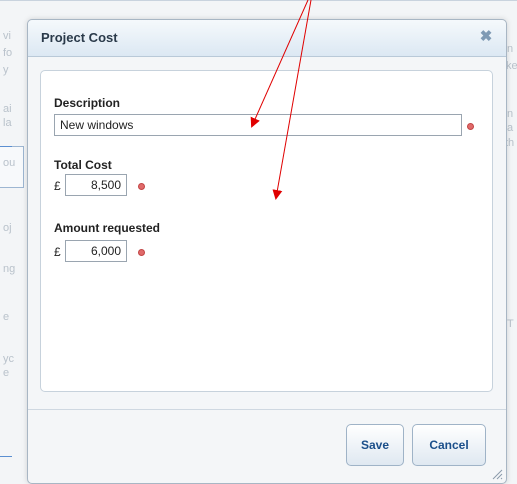 The image size is (517, 484). Describe the element at coordinates (8, 359) in the screenshot. I see `background-text: yc` at that location.